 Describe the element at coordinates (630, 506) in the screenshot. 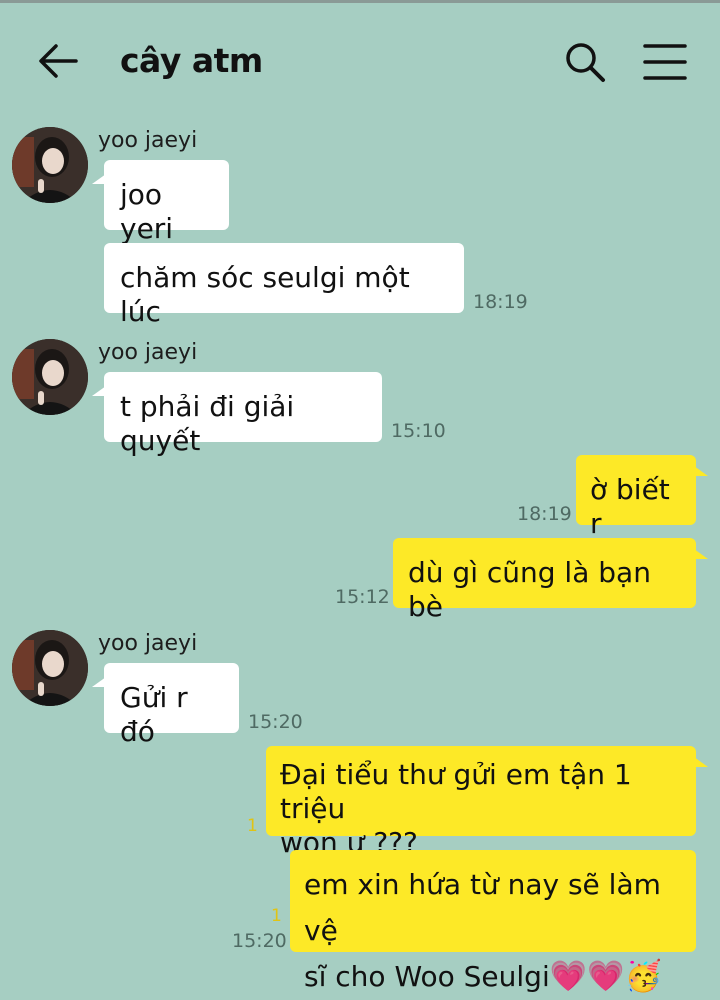

I see `message-text: ờ biết r` at that location.